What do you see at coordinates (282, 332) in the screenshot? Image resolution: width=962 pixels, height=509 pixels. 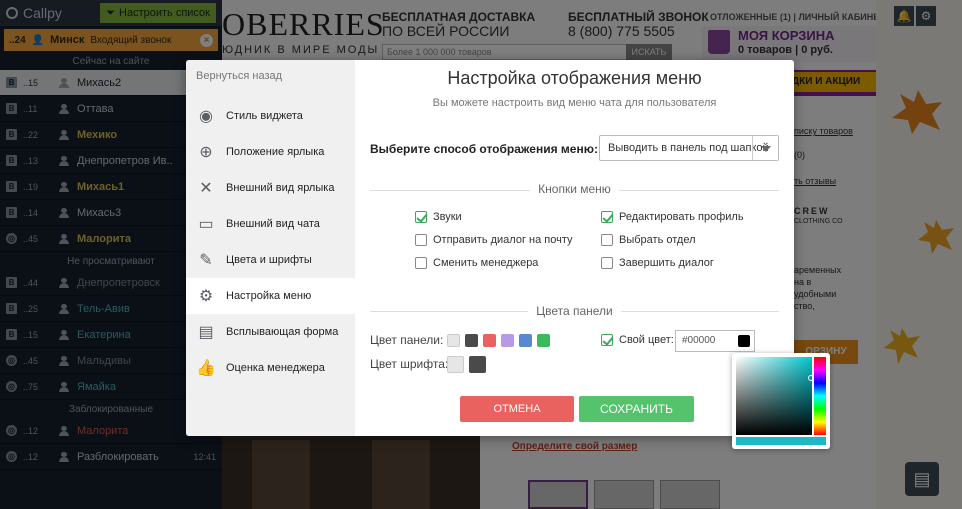 I see `settings-menu-label: Всплывающая форма` at bounding box center [282, 332].